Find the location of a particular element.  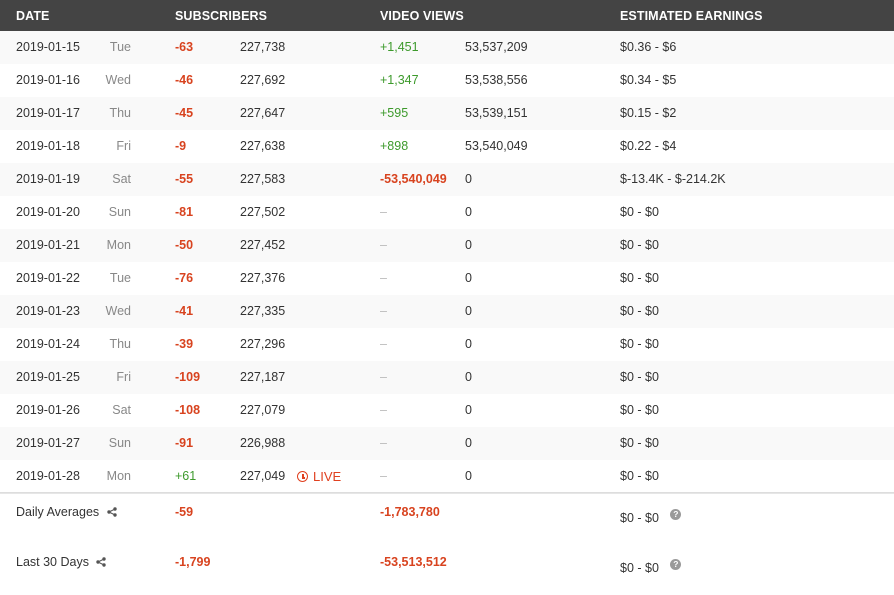

row-subscriber-change: -91 is located at coordinates (184, 443).